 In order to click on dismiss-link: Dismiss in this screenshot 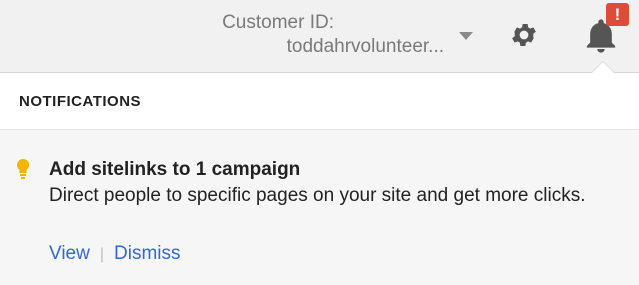, I will do `click(147, 253)`.